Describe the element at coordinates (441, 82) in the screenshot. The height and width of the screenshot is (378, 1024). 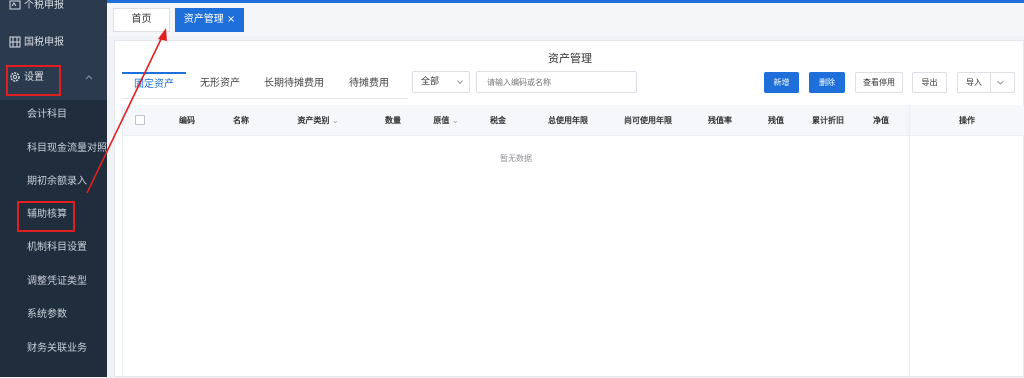
I see `category-filter-select: 全部` at that location.